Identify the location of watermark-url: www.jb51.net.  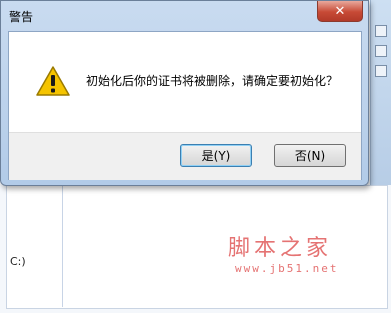
(287, 268).